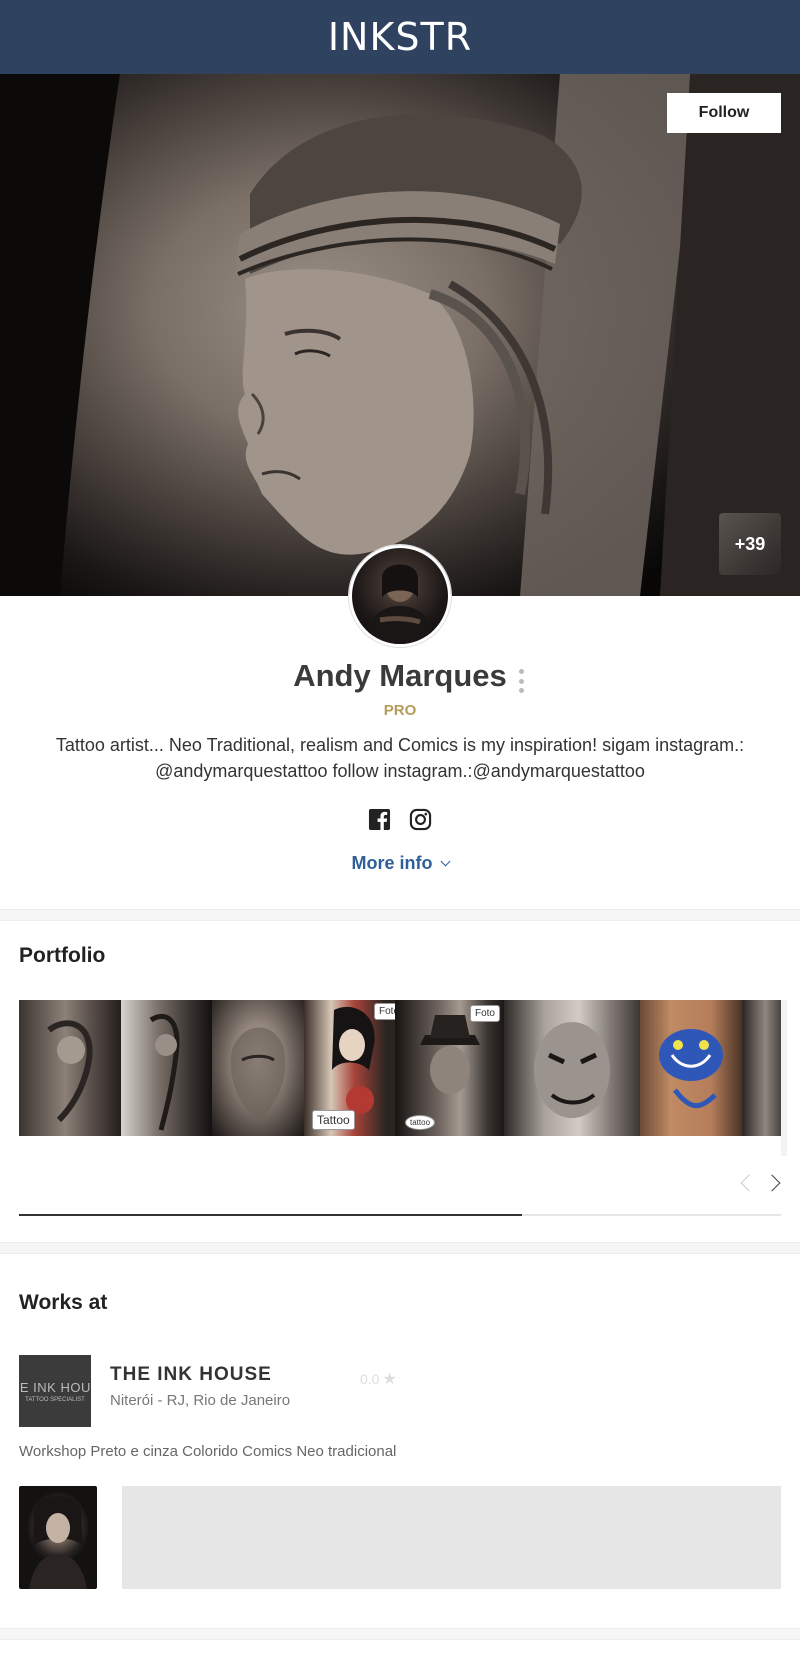 The height and width of the screenshot is (1654, 800). I want to click on shop-location: Niterói - RJ, Rio de Janeiro, so click(200, 1400).